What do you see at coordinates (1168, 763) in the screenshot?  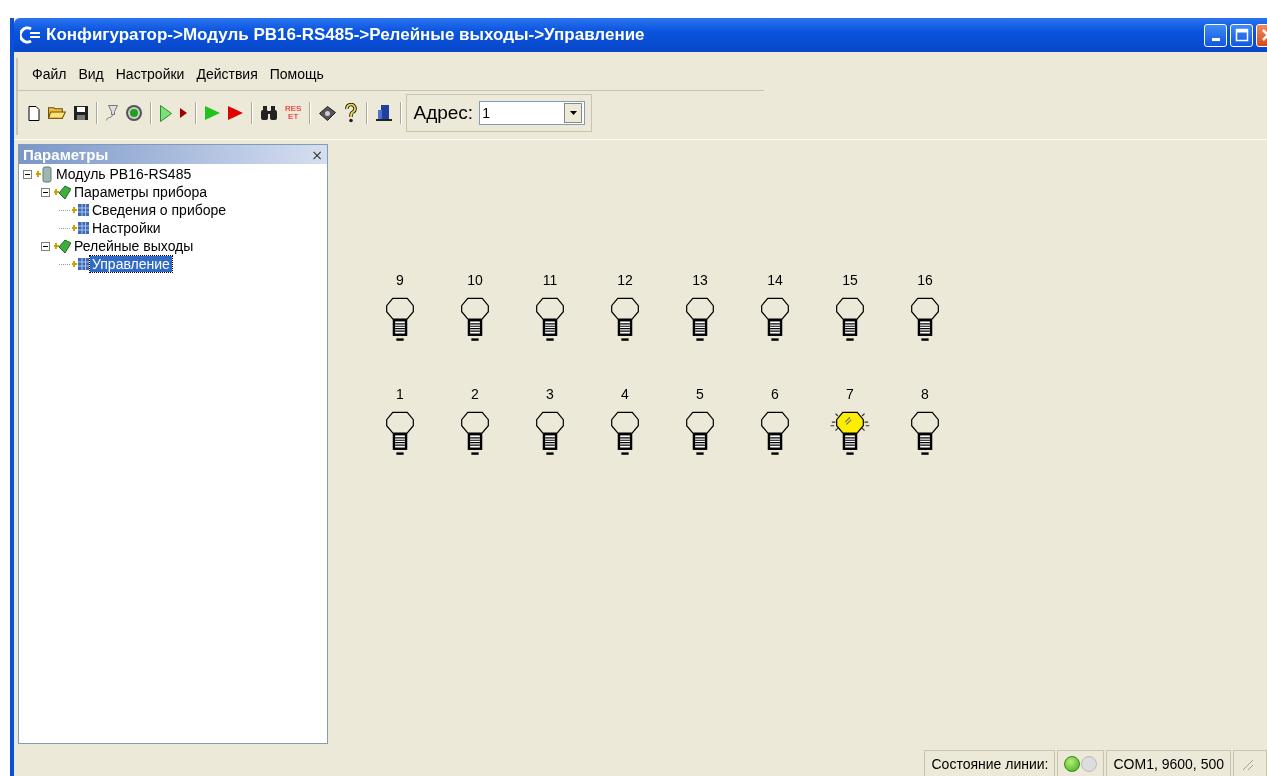 I see `port-settings: COM1, 9600, 500` at bounding box center [1168, 763].